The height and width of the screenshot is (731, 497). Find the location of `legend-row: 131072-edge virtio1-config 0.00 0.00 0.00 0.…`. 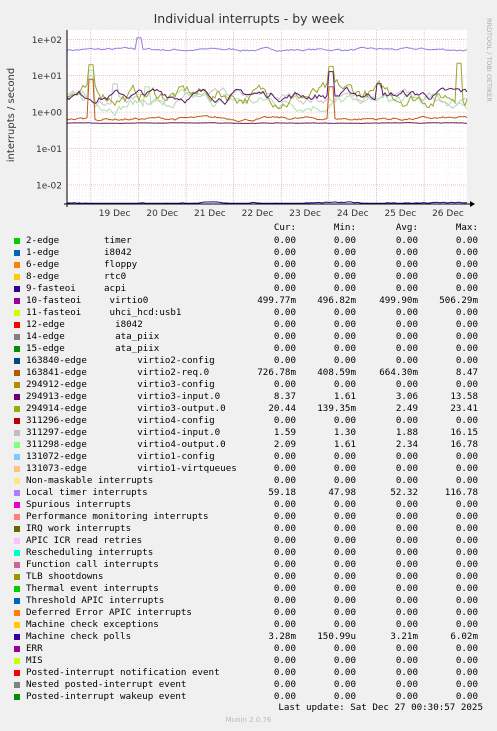

legend-row: 131072-edge virtio1-config 0.00 0.00 0.00 0.… is located at coordinates (248, 457).